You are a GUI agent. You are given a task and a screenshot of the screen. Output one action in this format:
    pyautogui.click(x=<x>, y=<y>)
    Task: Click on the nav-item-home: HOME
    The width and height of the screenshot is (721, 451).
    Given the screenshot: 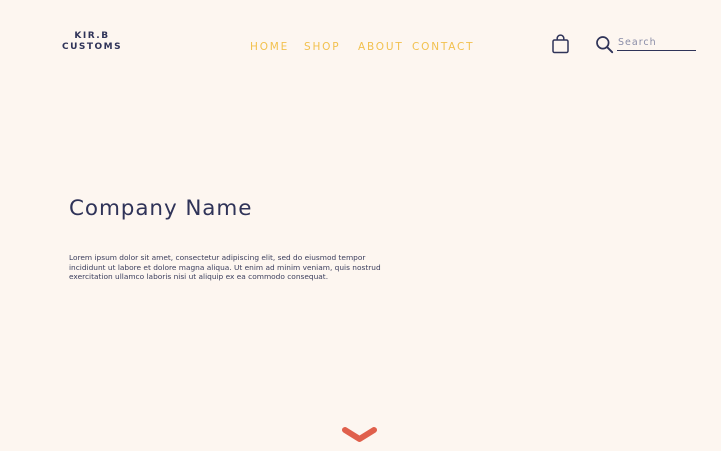 What is the action you would take?
    pyautogui.click(x=269, y=47)
    